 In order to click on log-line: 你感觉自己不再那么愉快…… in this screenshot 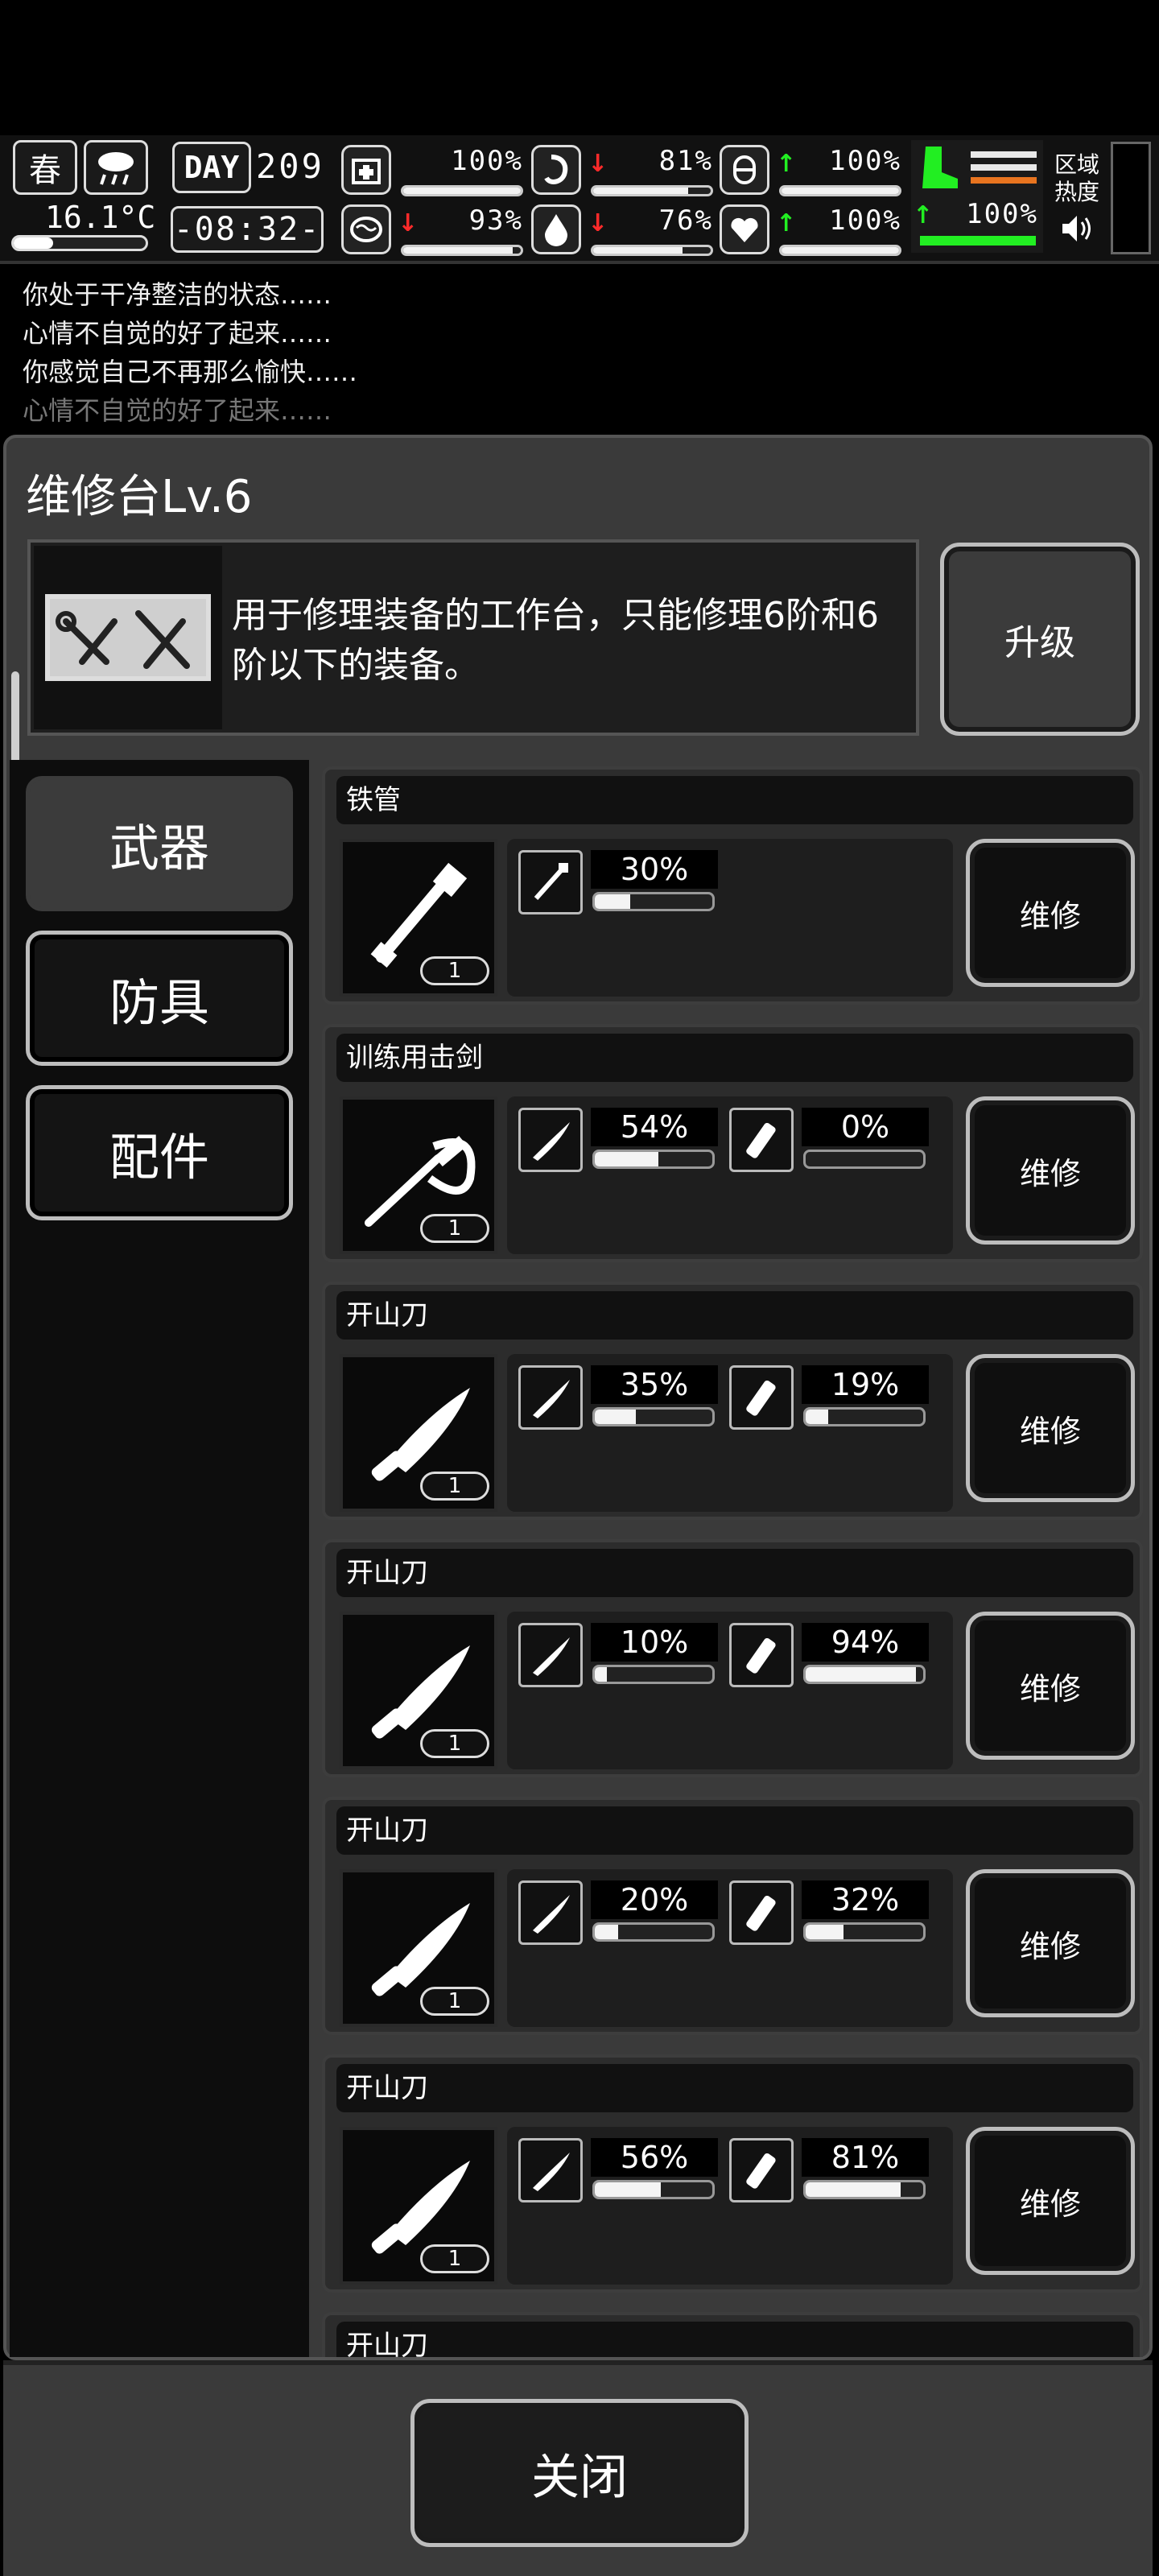, I will do `click(190, 372)`.